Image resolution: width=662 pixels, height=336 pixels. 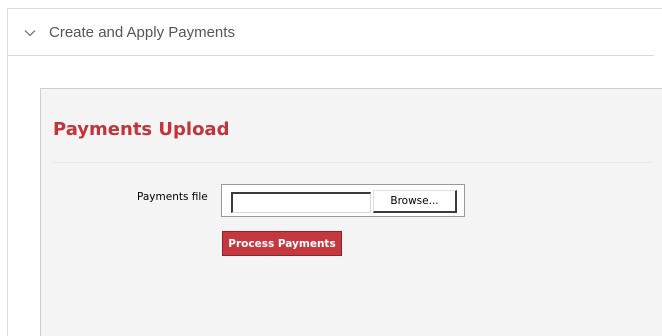 I want to click on panel-title: Payments Upload, so click(x=141, y=129).